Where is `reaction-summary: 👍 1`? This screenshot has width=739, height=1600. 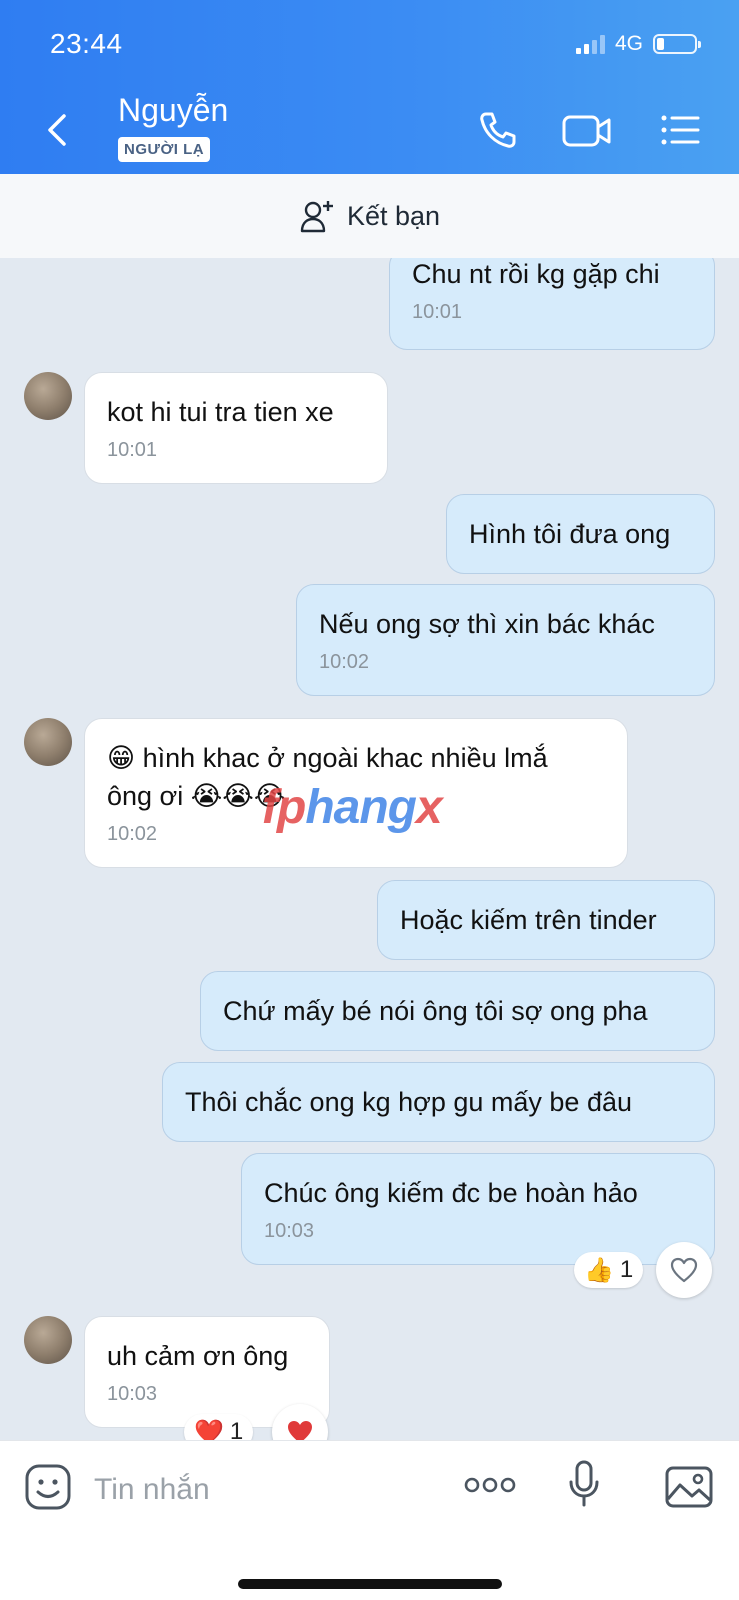
reaction-summary: 👍 1 is located at coordinates (609, 1270).